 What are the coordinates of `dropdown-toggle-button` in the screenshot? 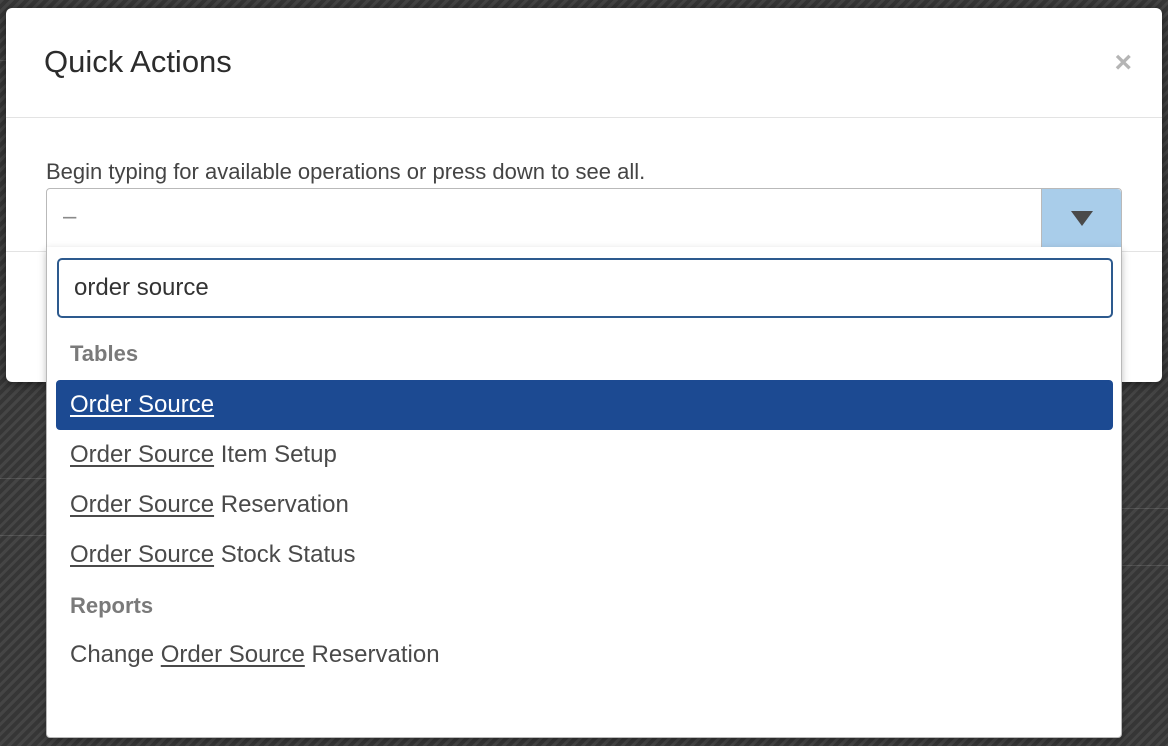 It's located at (1081, 218).